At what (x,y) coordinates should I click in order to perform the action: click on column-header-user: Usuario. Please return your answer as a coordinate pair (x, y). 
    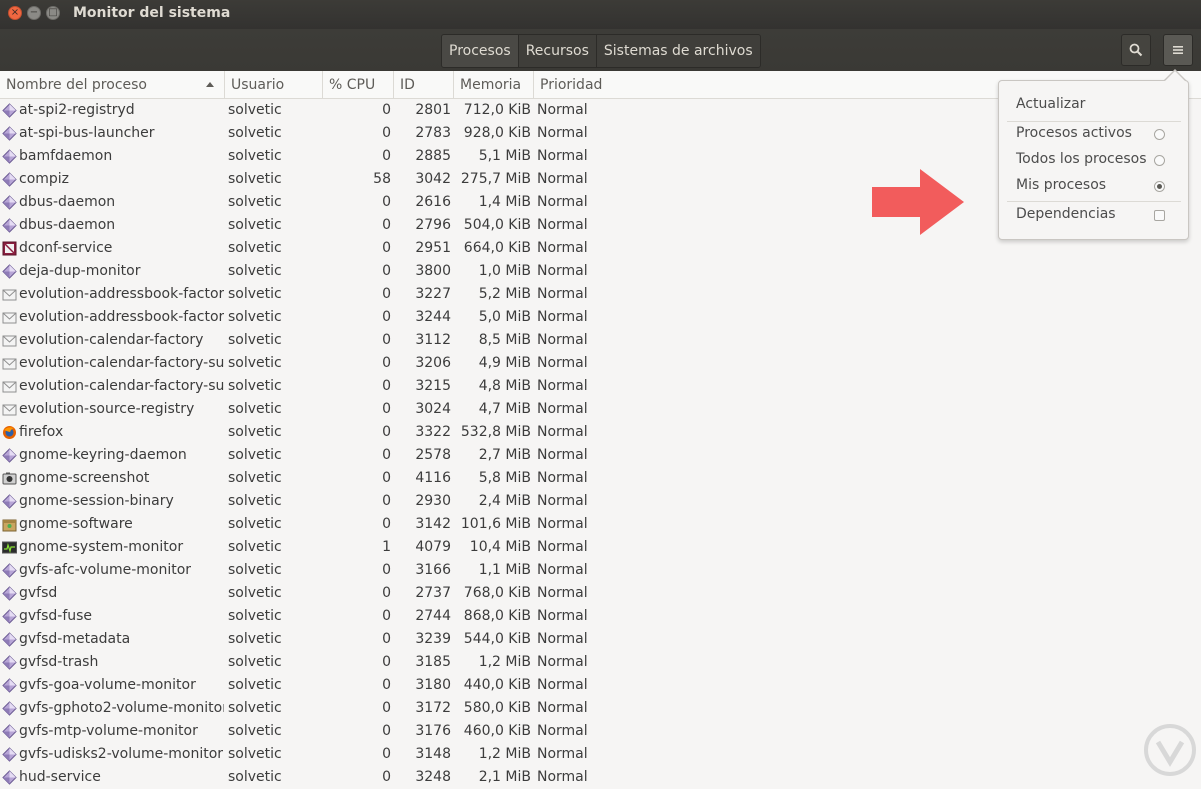
    Looking at the image, I should click on (274, 84).